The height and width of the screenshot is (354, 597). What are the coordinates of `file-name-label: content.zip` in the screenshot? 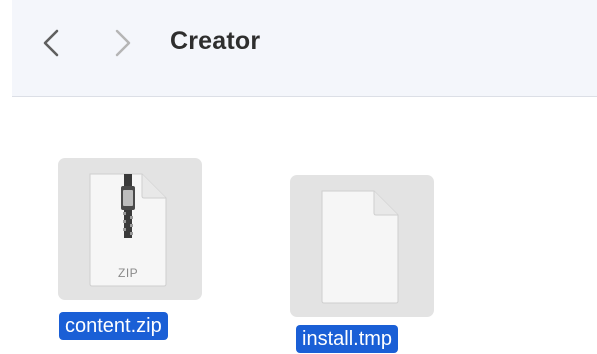 It's located at (113, 326).